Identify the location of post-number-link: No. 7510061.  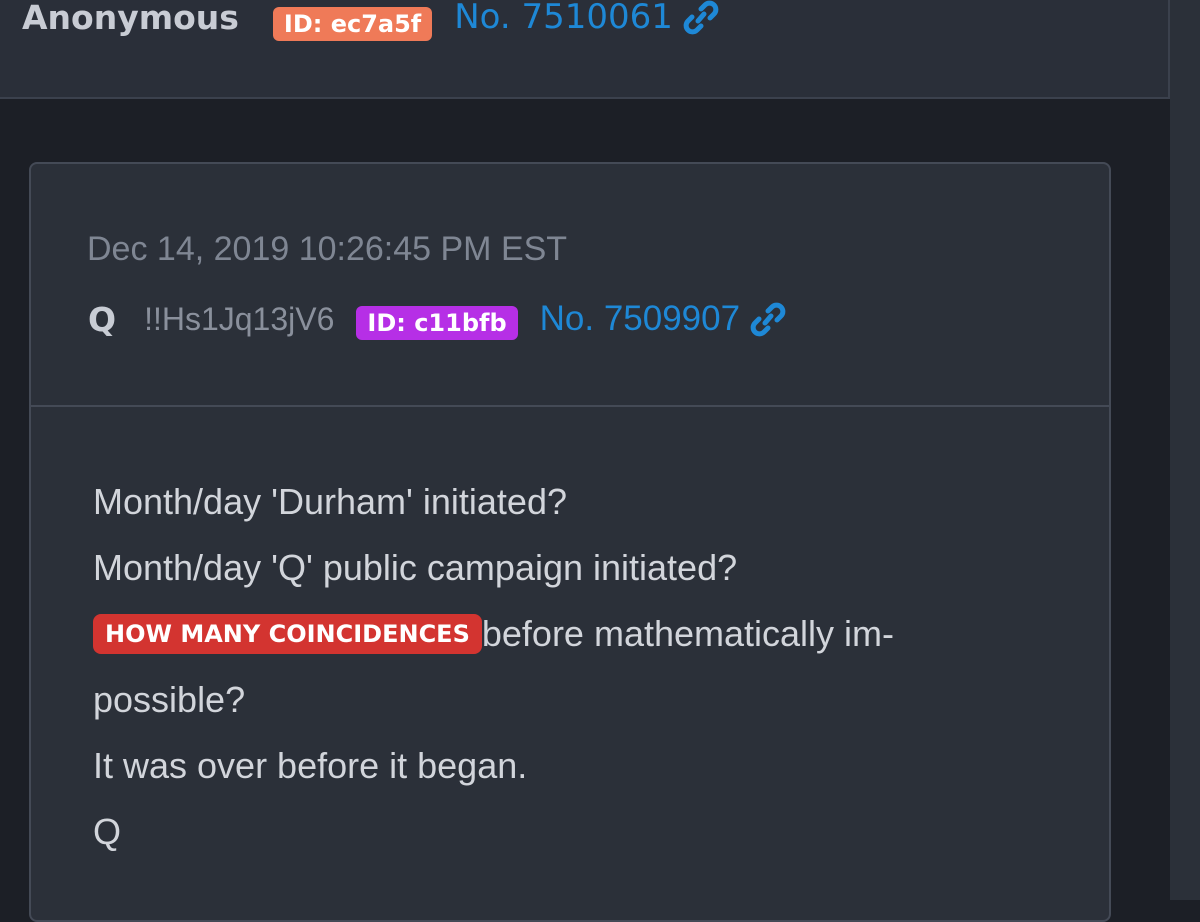
(563, 18).